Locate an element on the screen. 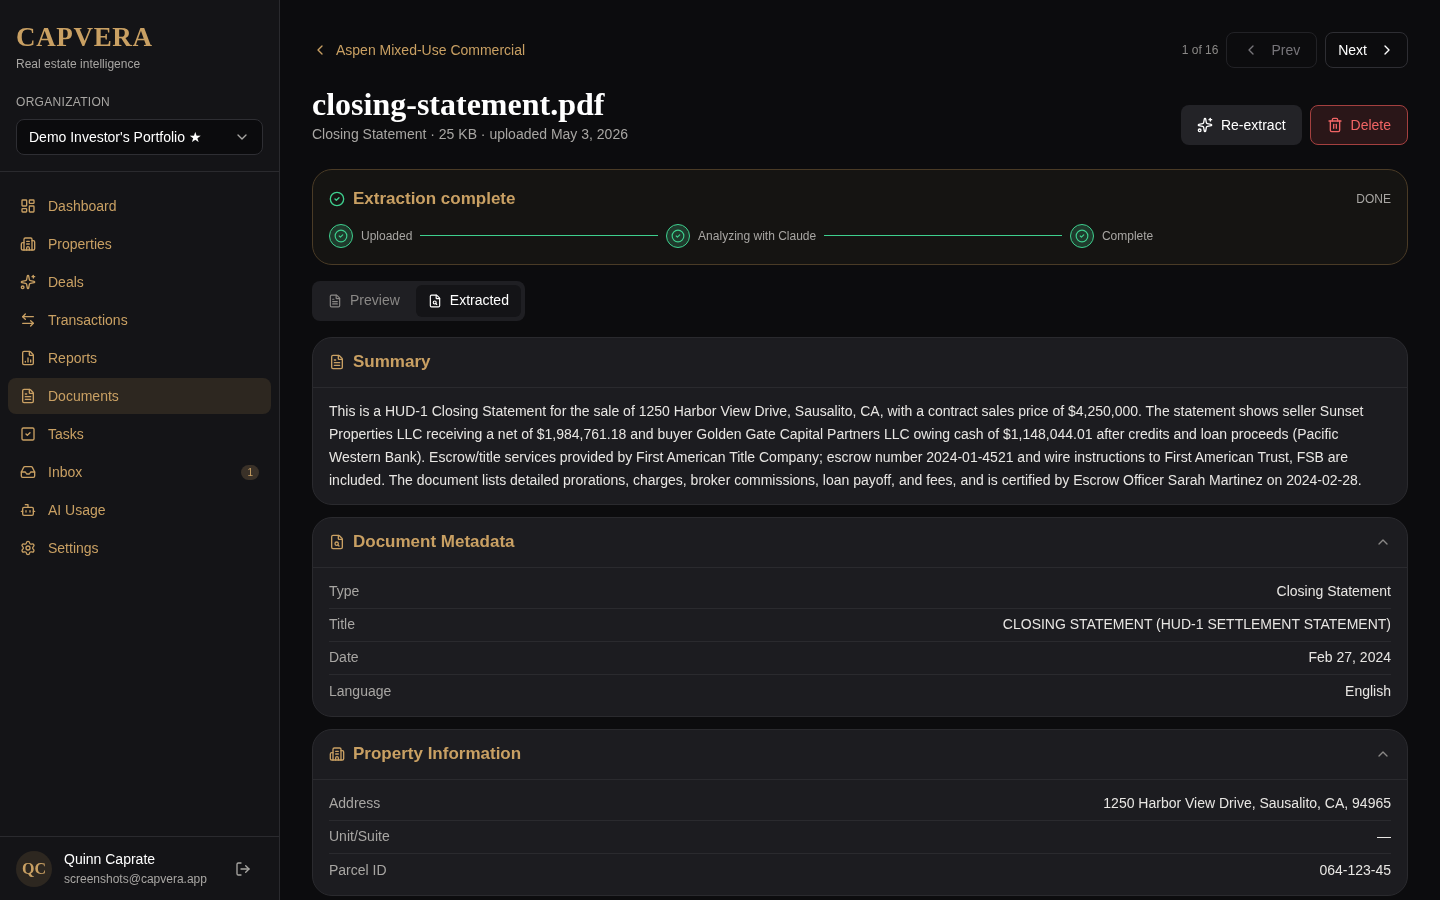  section-title: Document Metadata is located at coordinates (434, 542).